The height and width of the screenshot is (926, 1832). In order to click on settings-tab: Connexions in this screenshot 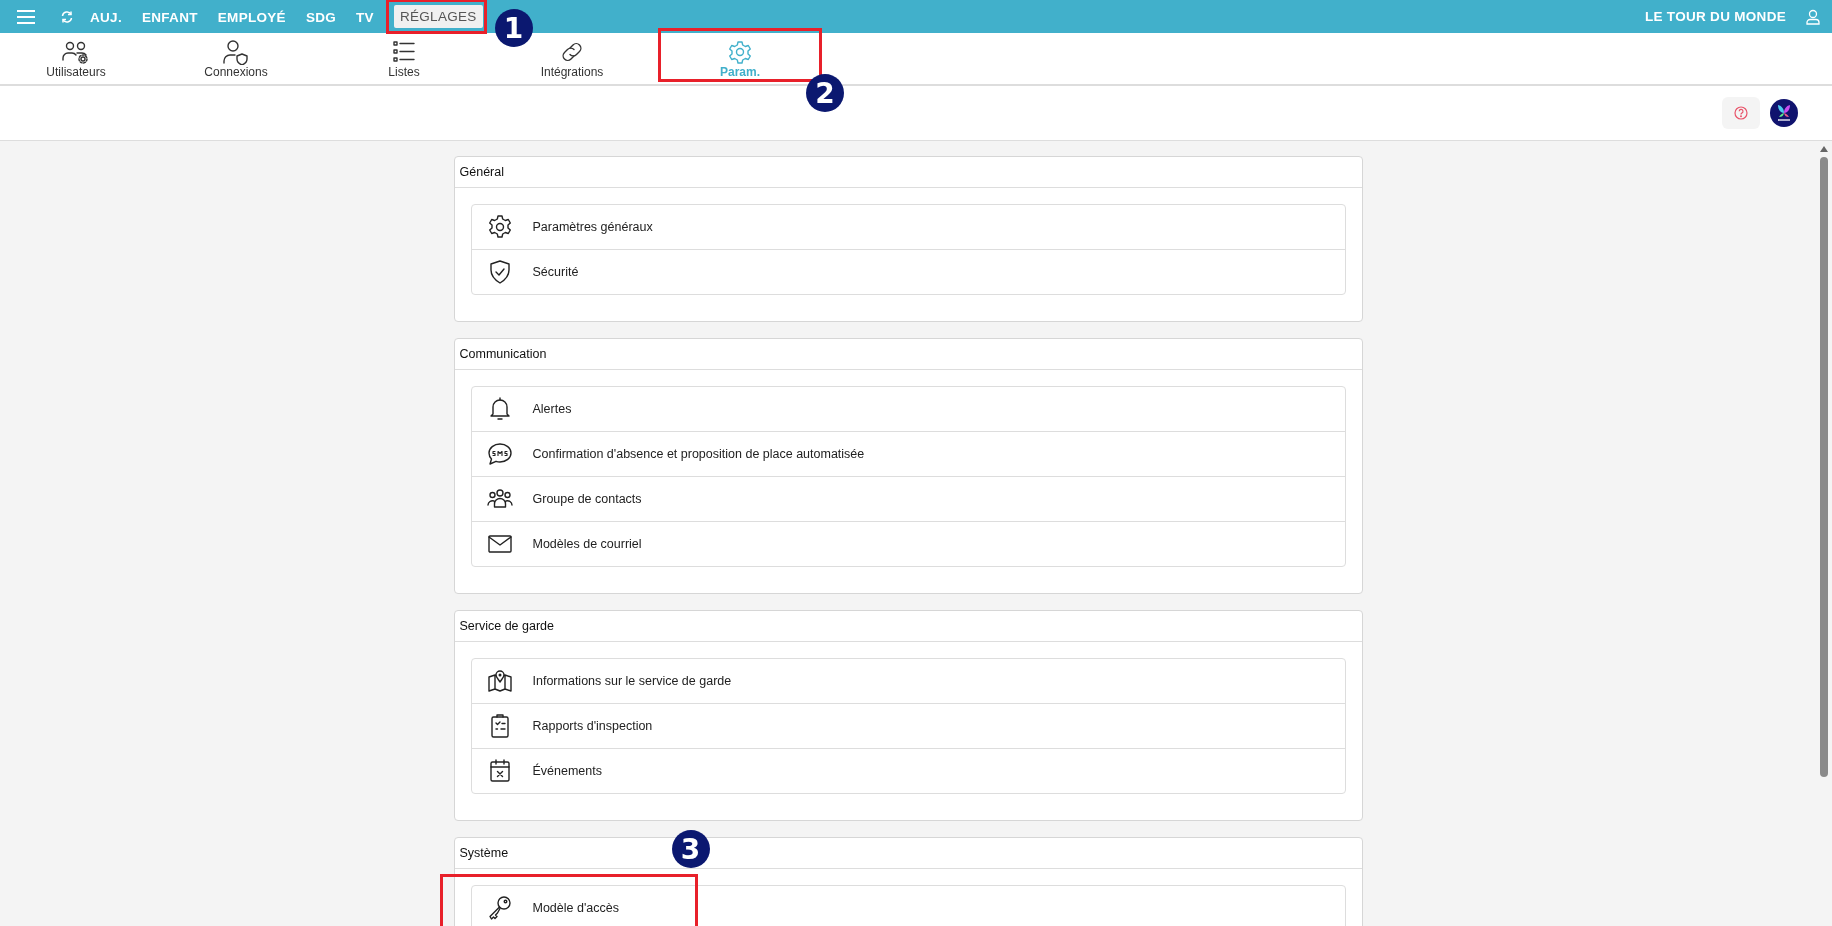, I will do `click(236, 58)`.